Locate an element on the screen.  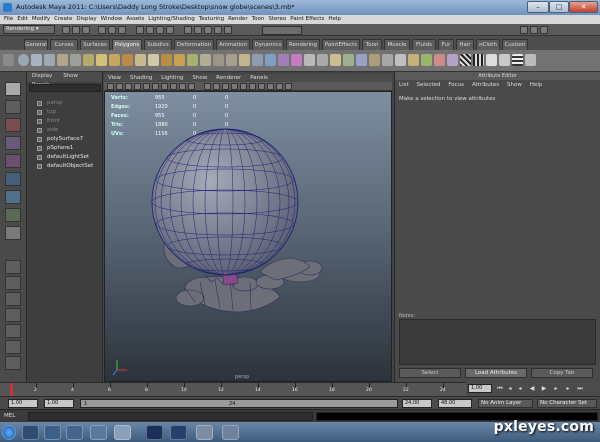
shelf-tab-ncloth: nCloth is located at coordinates (488, 44).